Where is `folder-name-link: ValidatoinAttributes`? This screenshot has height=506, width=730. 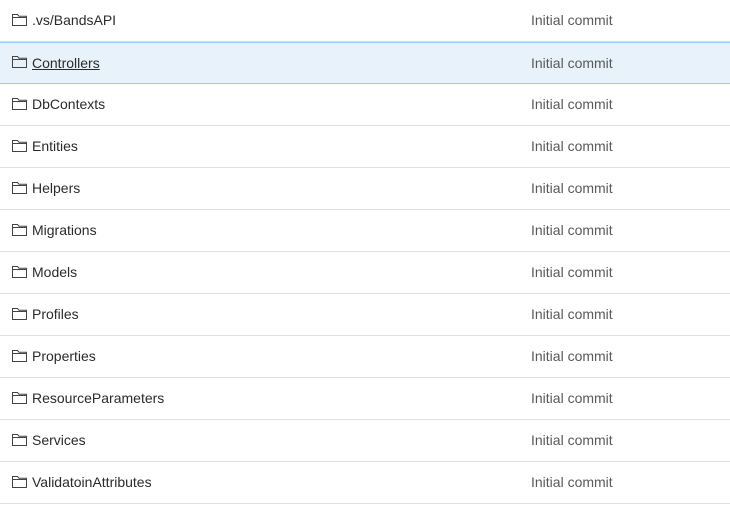
folder-name-link: ValidatoinAttributes is located at coordinates (92, 482).